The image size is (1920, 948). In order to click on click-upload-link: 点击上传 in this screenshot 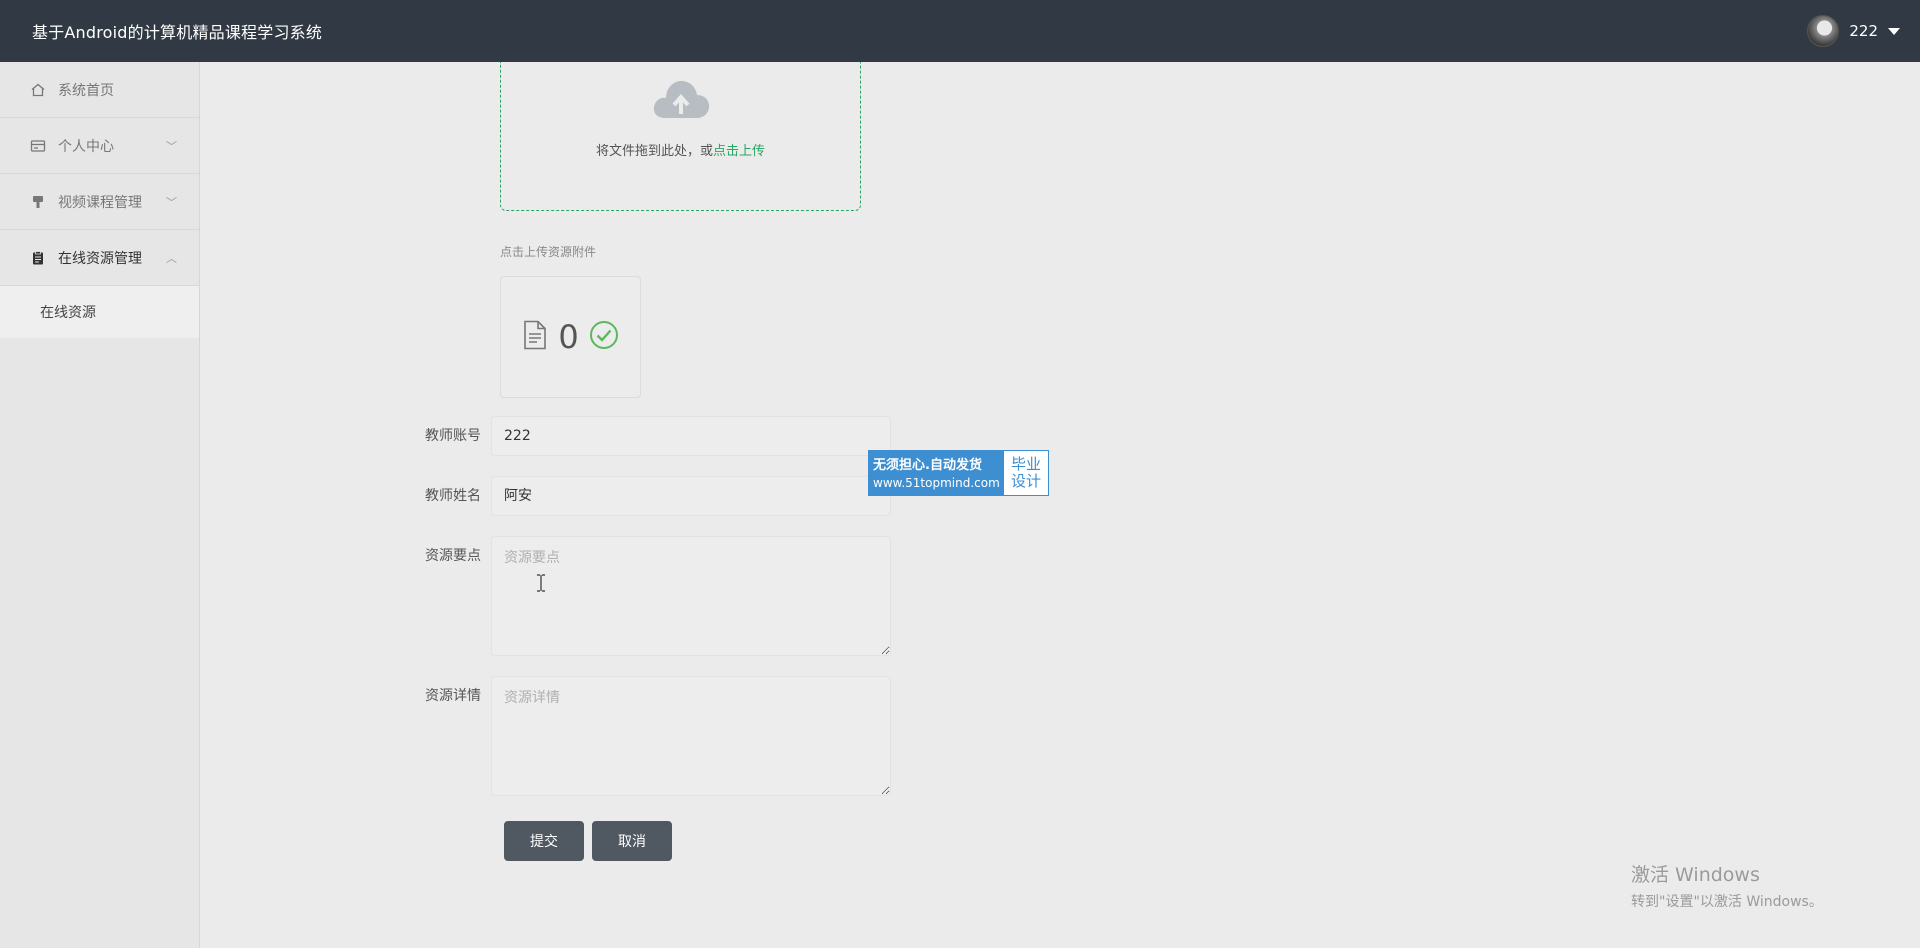, I will do `click(739, 151)`.